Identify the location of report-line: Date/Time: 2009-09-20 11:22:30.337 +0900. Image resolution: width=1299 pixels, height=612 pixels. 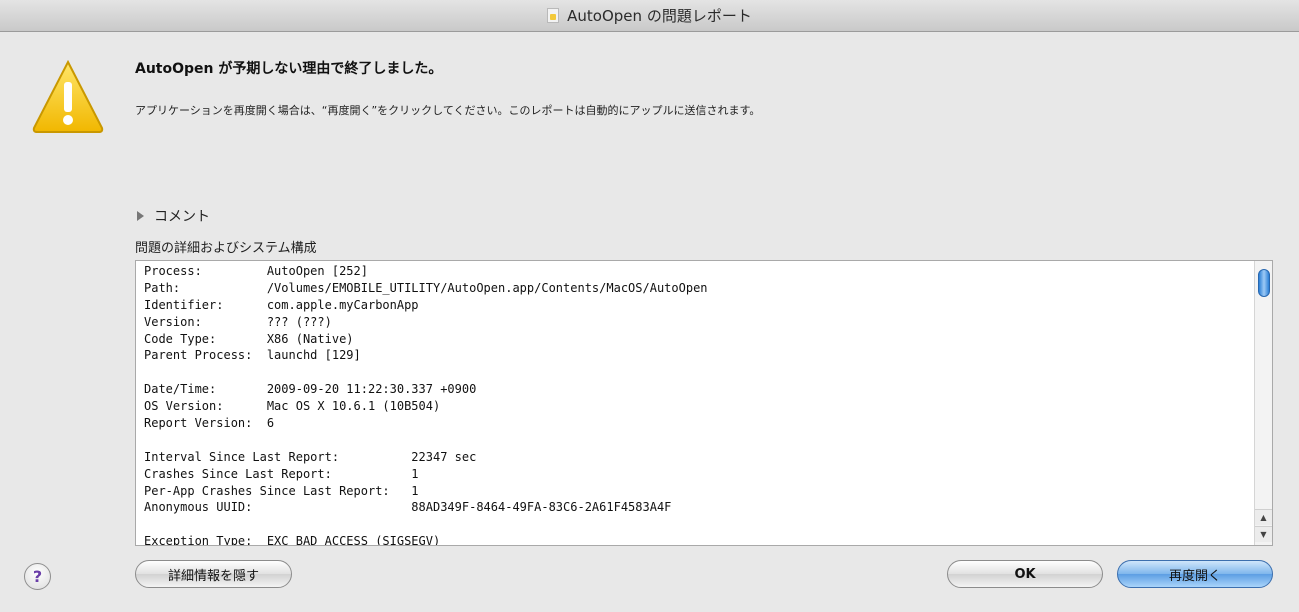
(310, 389).